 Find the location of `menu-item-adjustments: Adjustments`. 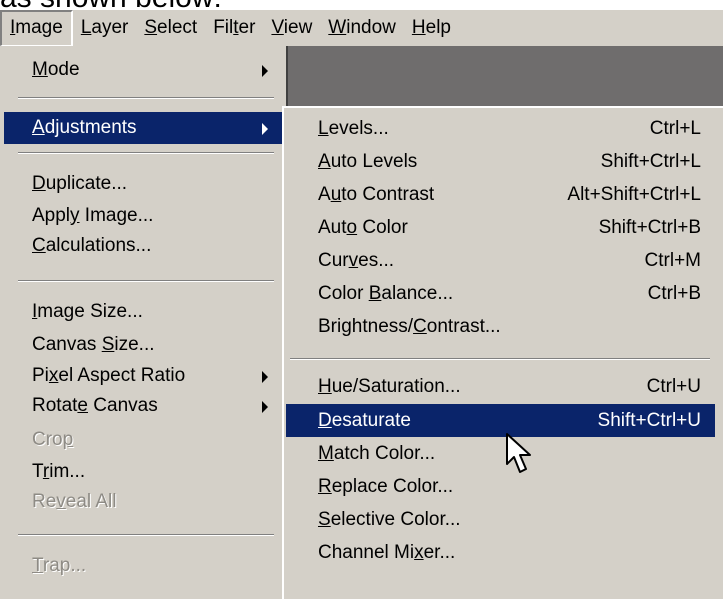

menu-item-adjustments: Adjustments is located at coordinates (143, 128).